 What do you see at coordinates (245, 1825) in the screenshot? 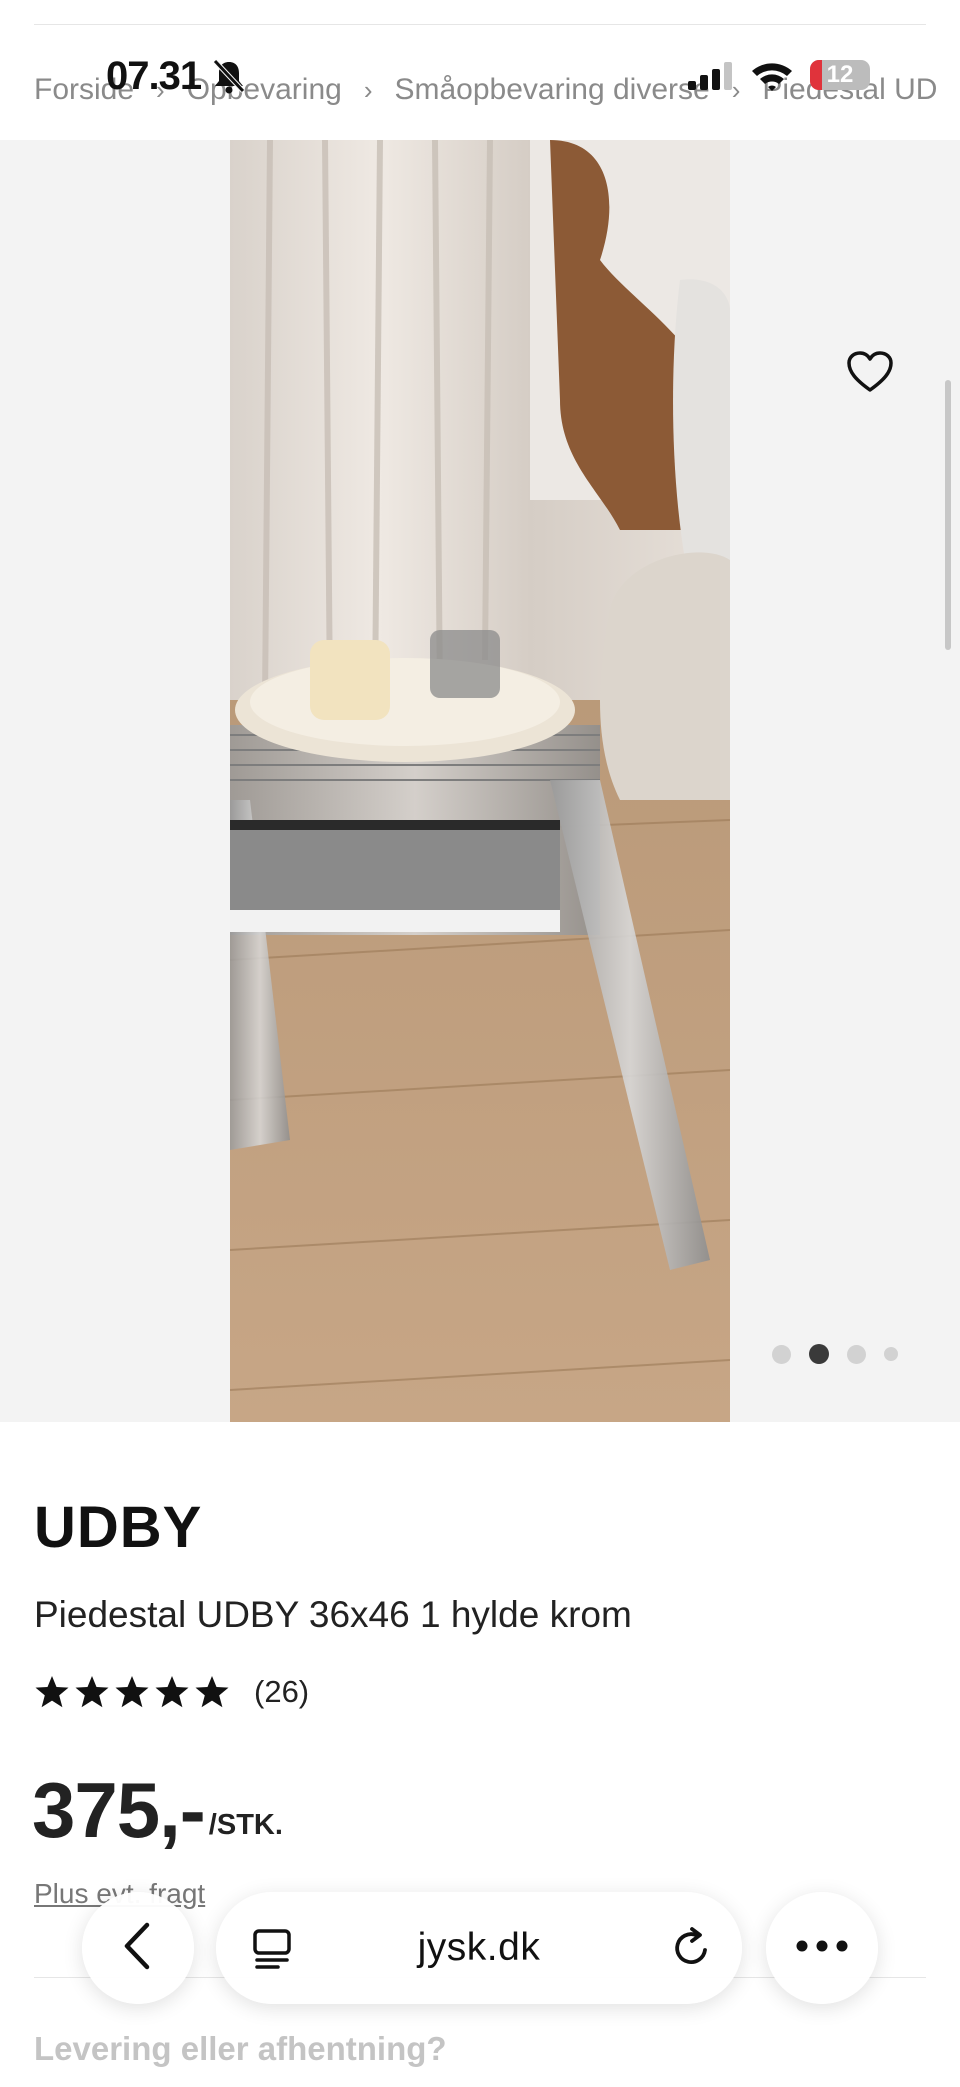
I see `price-unit: /STK.` at bounding box center [245, 1825].